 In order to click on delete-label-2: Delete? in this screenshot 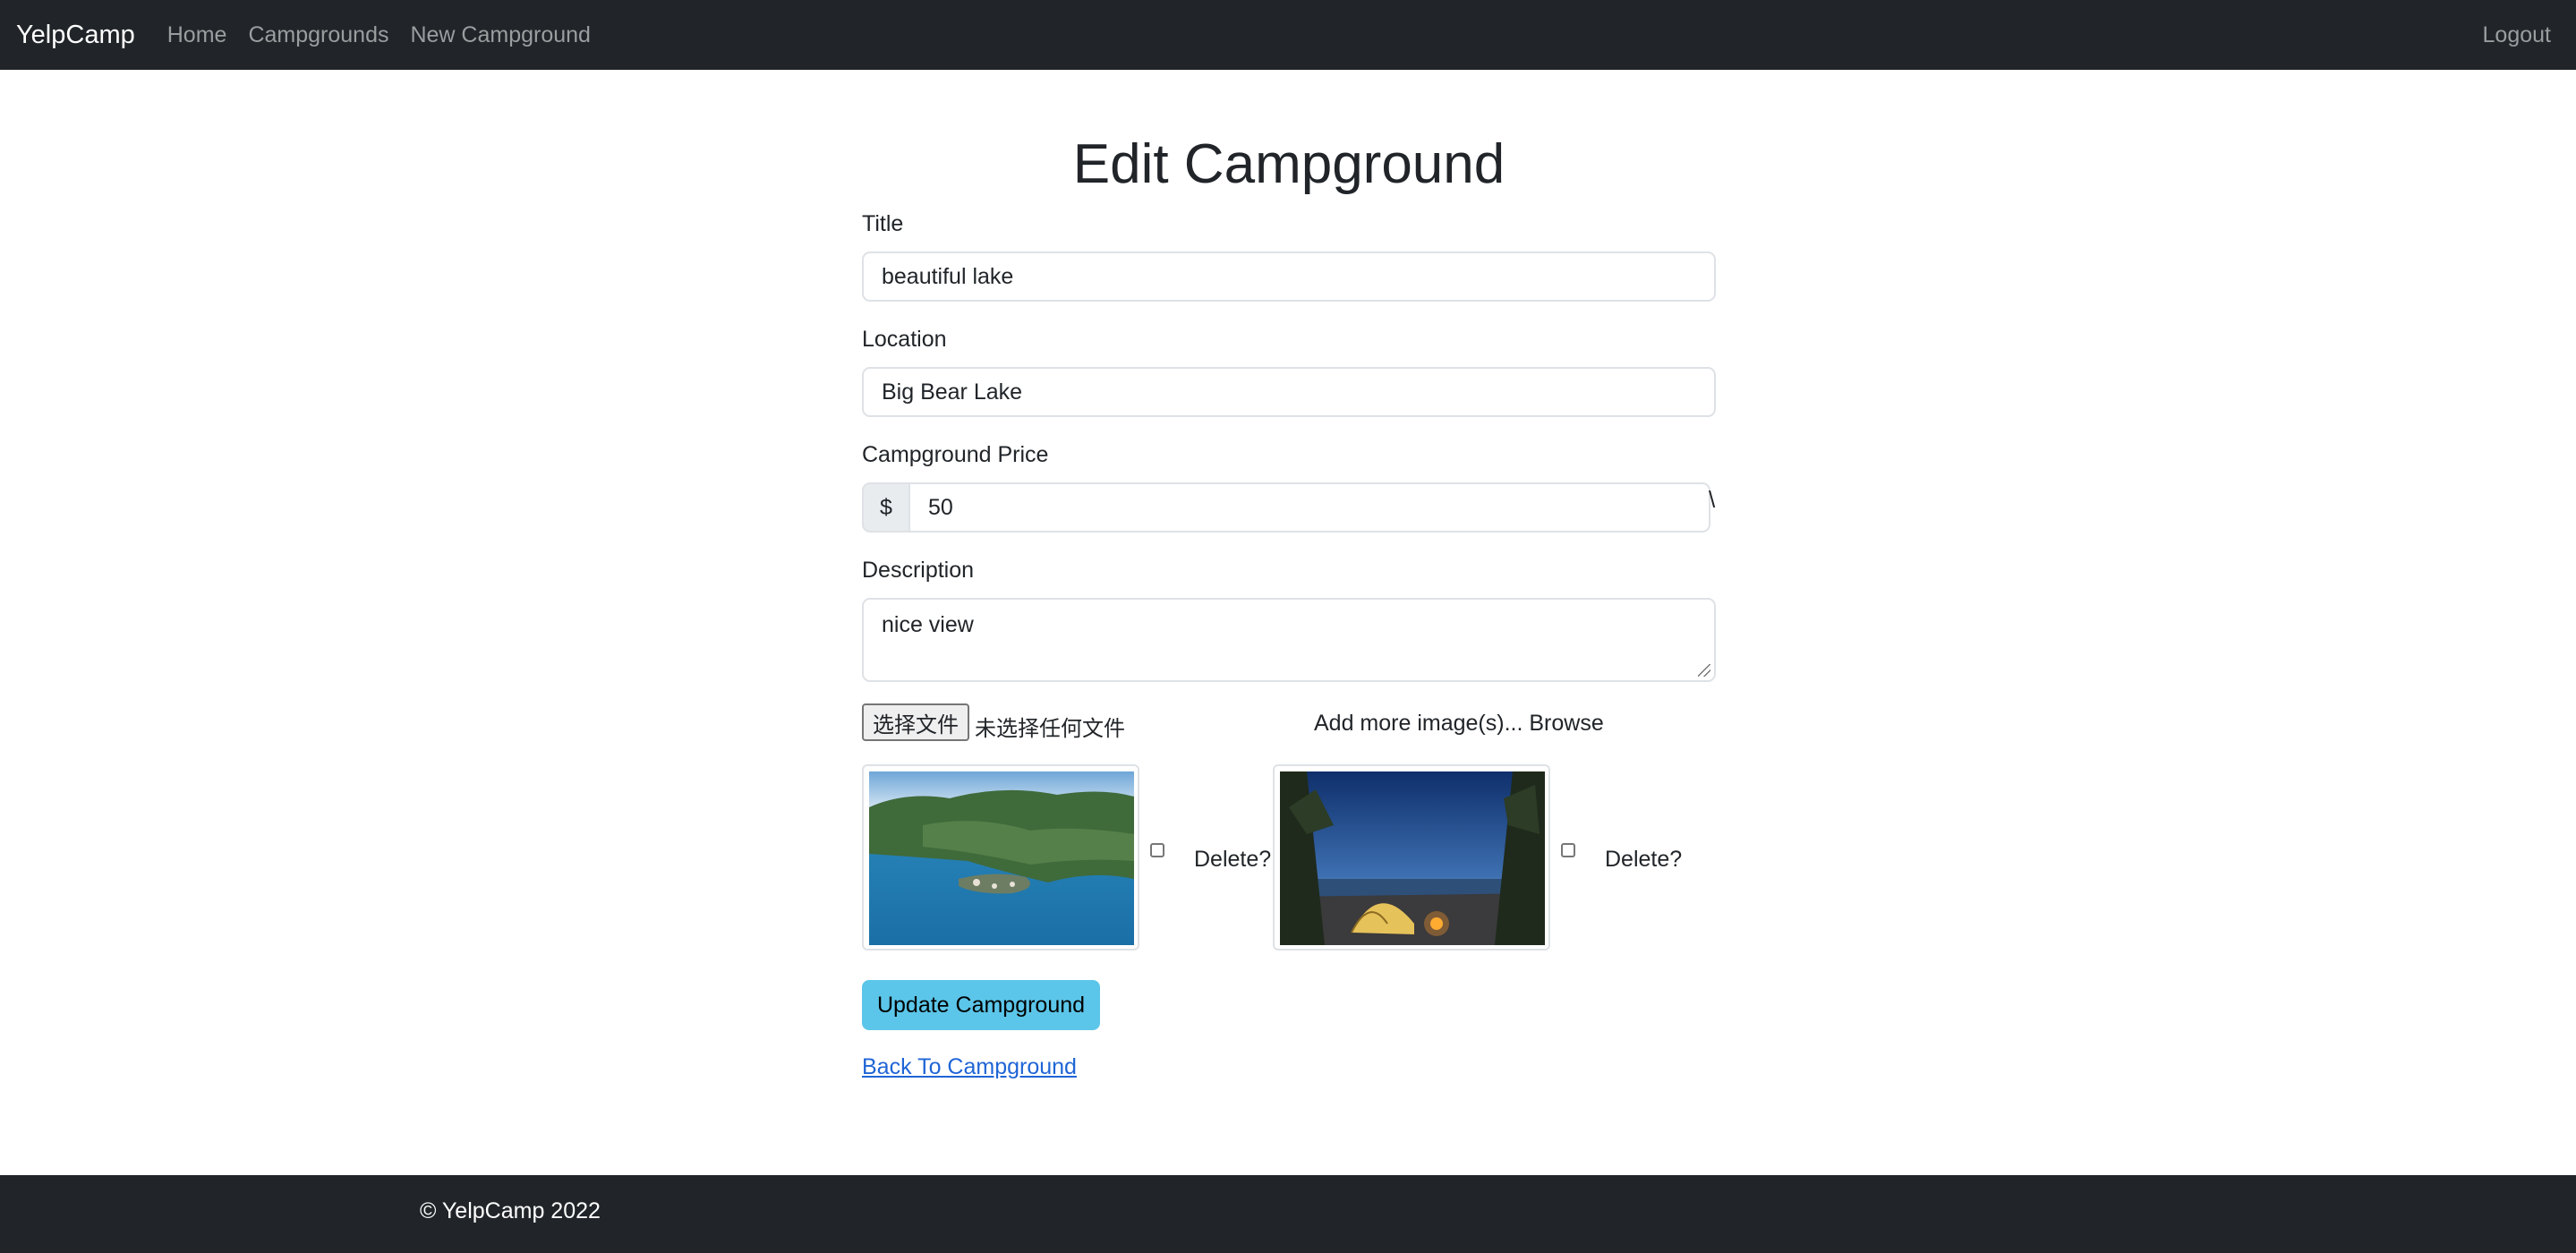, I will do `click(1643, 860)`.